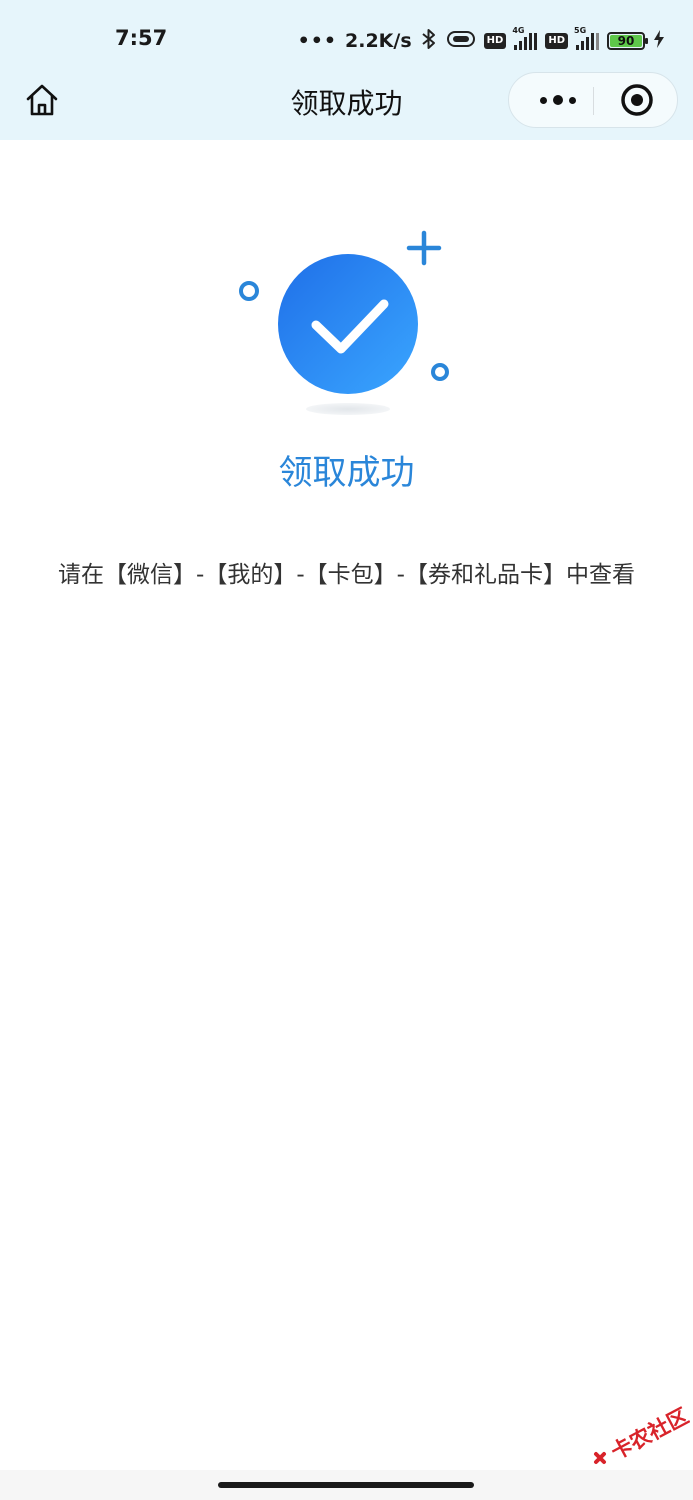 This screenshot has height=1500, width=693. Describe the element at coordinates (345, 325) in the screenshot. I see `check-circle-icon` at that location.